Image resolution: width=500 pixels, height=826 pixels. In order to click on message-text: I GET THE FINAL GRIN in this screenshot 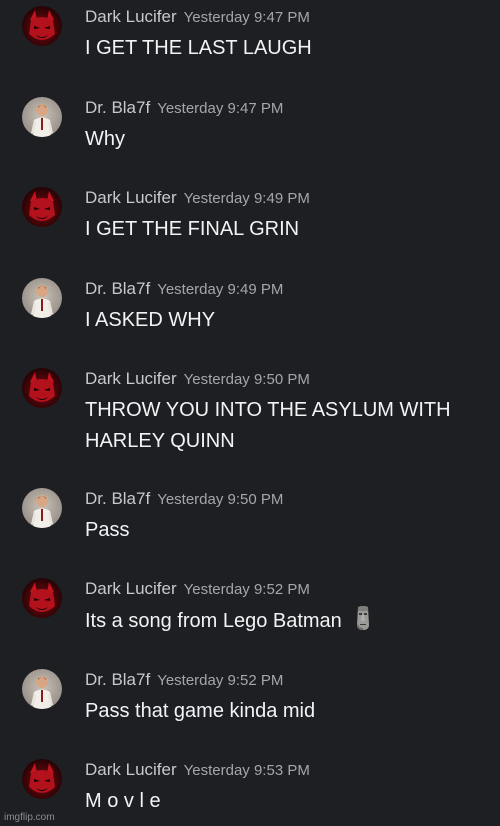, I will do `click(192, 229)`.